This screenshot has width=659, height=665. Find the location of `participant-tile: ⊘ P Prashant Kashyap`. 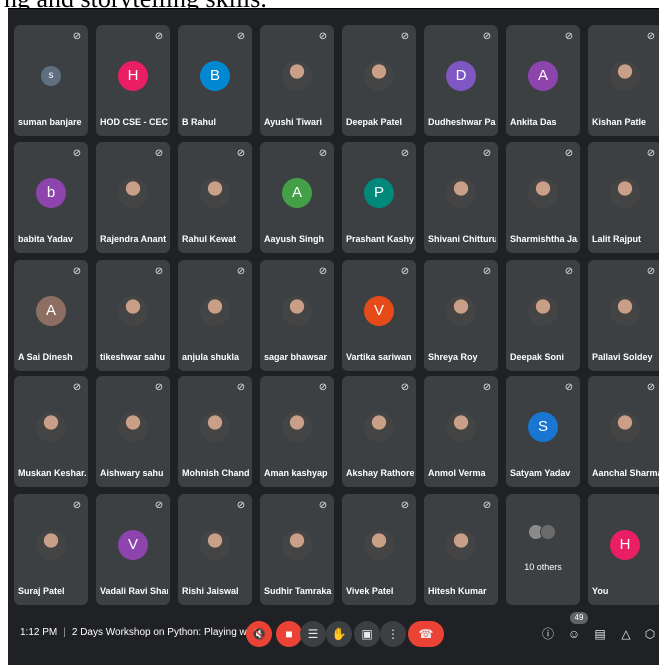

participant-tile: ⊘ P Prashant Kashyap is located at coordinates (379, 197).